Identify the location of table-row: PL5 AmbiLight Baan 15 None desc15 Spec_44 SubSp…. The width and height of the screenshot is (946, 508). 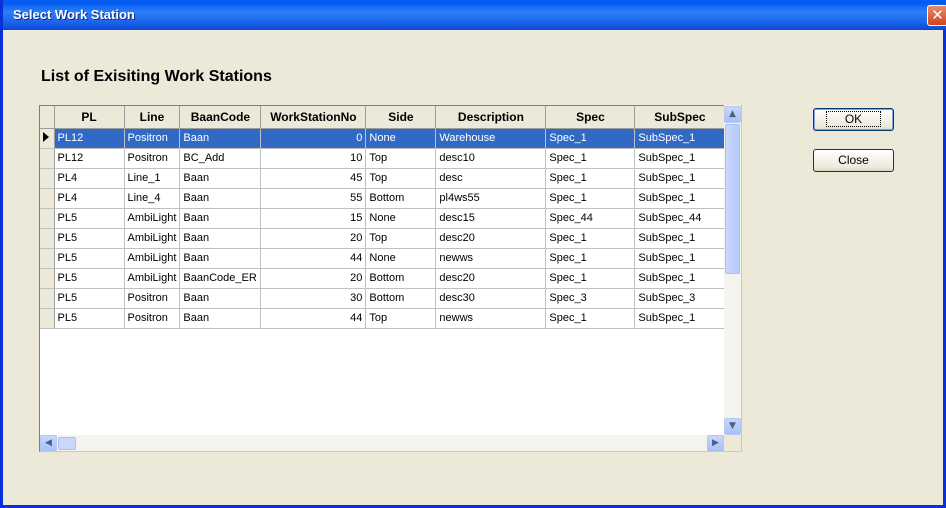
(383, 218).